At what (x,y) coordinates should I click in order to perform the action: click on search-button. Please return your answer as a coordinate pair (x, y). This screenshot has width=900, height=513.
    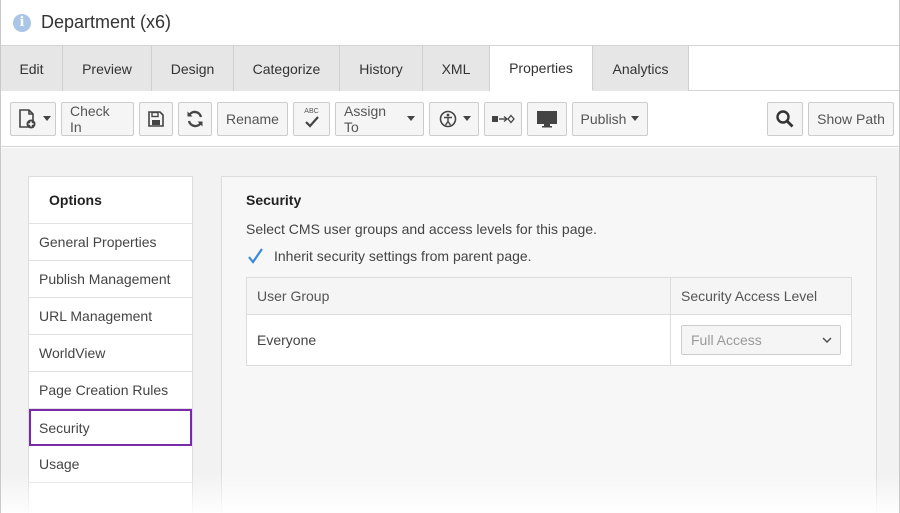
    Looking at the image, I should click on (785, 119).